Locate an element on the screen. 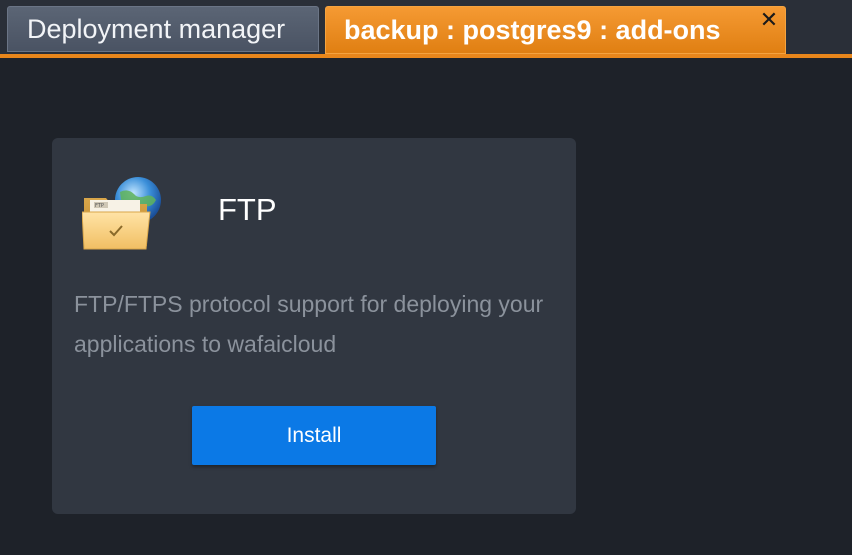 The width and height of the screenshot is (852, 555). ftp-folder-globe-icon: FTP is located at coordinates (121, 213).